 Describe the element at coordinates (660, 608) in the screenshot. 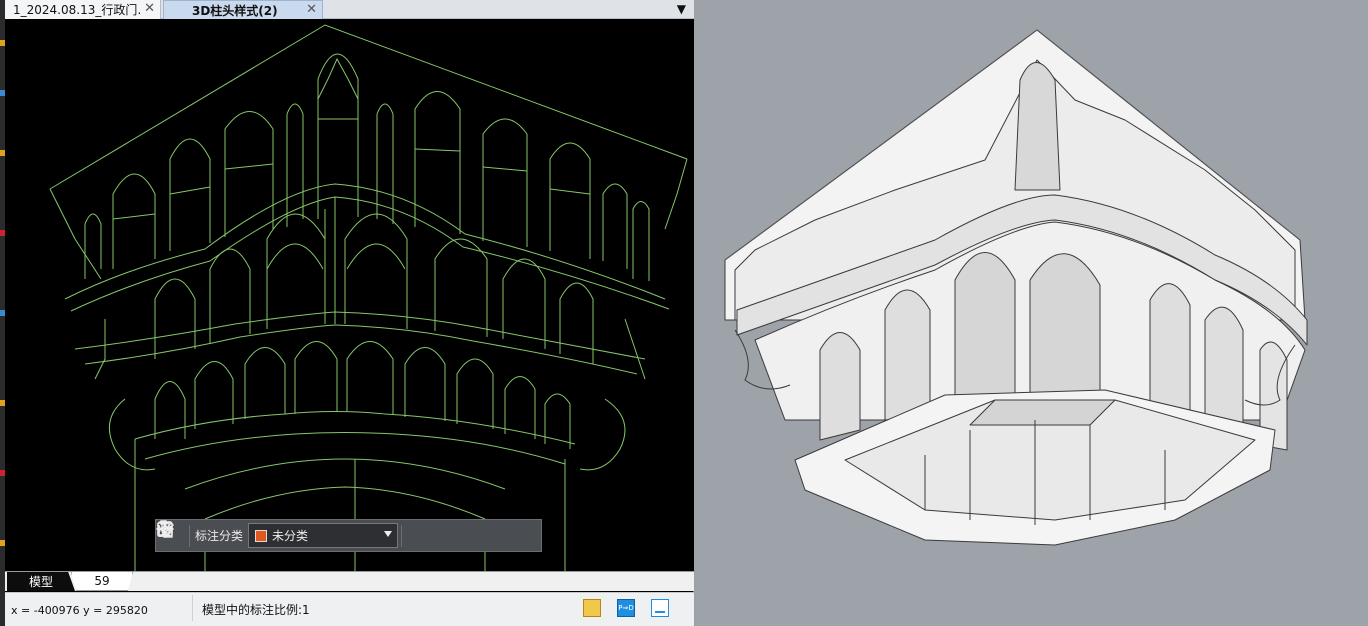

I see `window-icon` at that location.